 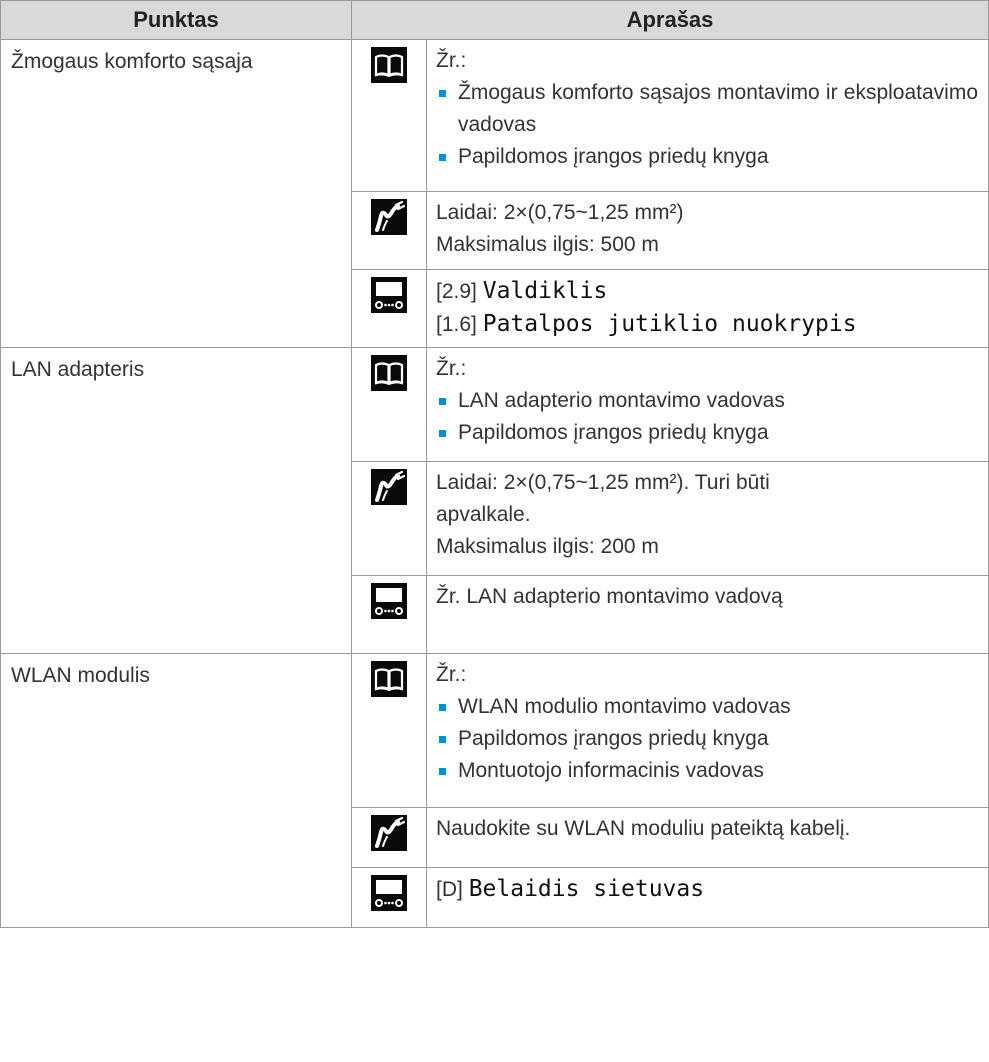 I want to click on setting-line: [1.6] Patalpos jutiklio nuokrypis, so click(x=707, y=324).